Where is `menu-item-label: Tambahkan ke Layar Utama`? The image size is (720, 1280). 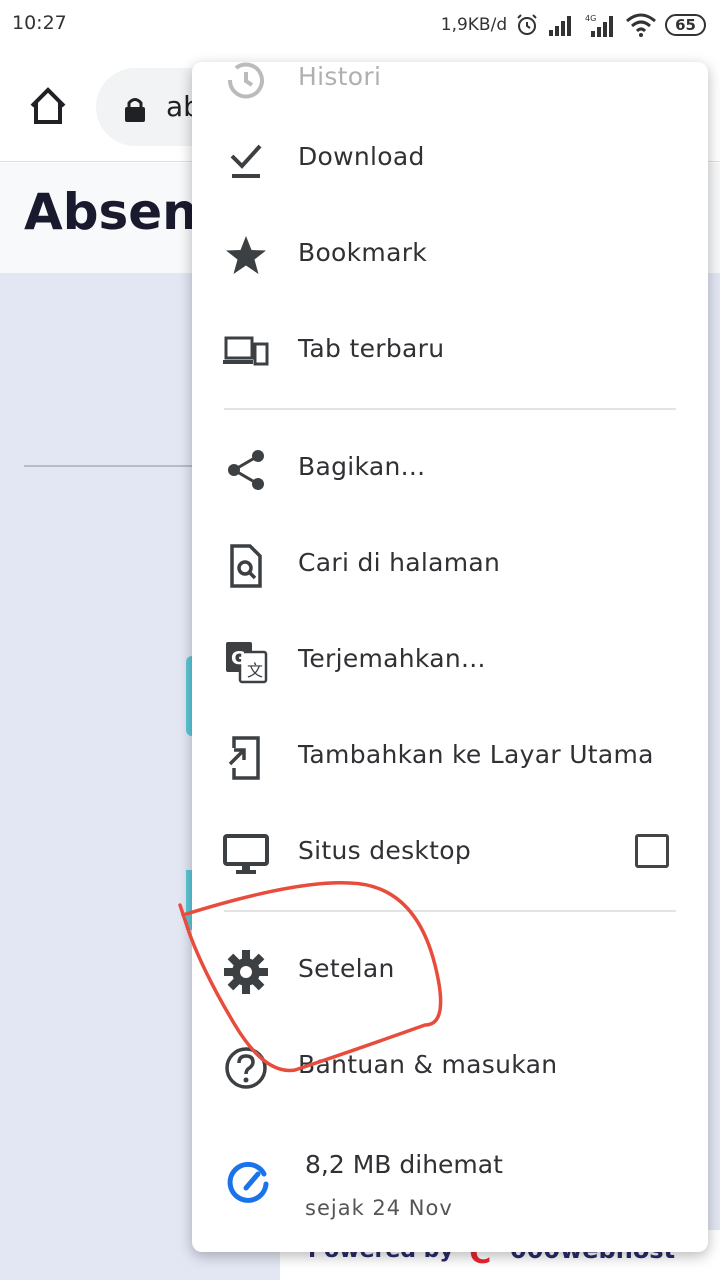
menu-item-label: Tambahkan ke Layar Utama is located at coordinates (476, 754).